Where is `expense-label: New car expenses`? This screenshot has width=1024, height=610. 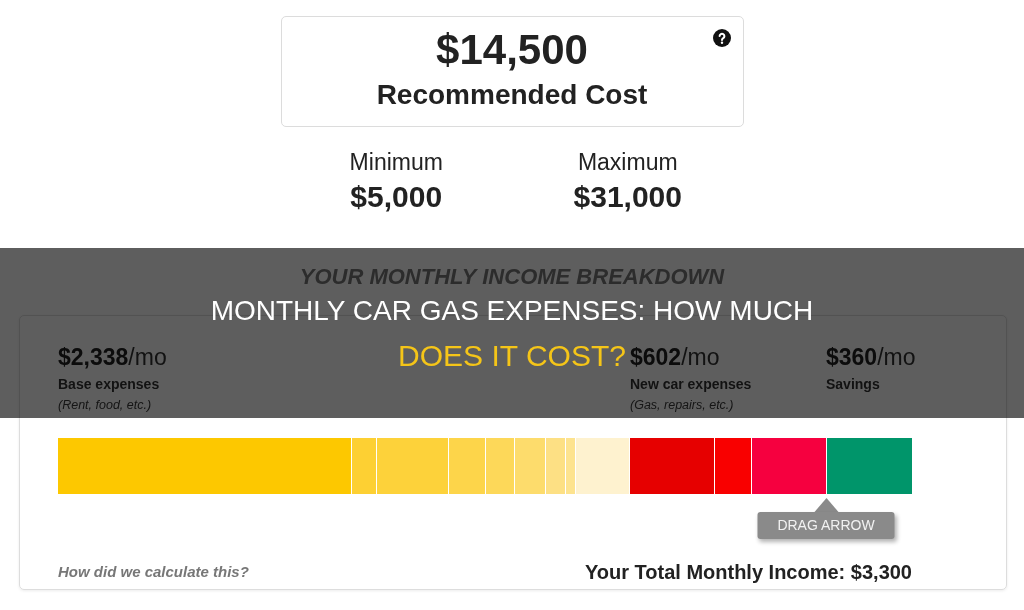 expense-label: New car expenses is located at coordinates (691, 384).